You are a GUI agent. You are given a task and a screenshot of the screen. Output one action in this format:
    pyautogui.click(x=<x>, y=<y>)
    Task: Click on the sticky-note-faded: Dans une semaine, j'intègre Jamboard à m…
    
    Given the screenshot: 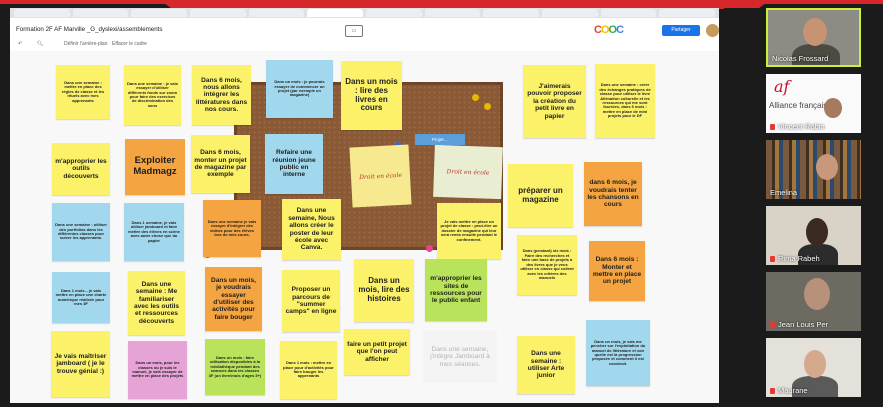 What is the action you would take?
    pyautogui.click(x=460, y=357)
    